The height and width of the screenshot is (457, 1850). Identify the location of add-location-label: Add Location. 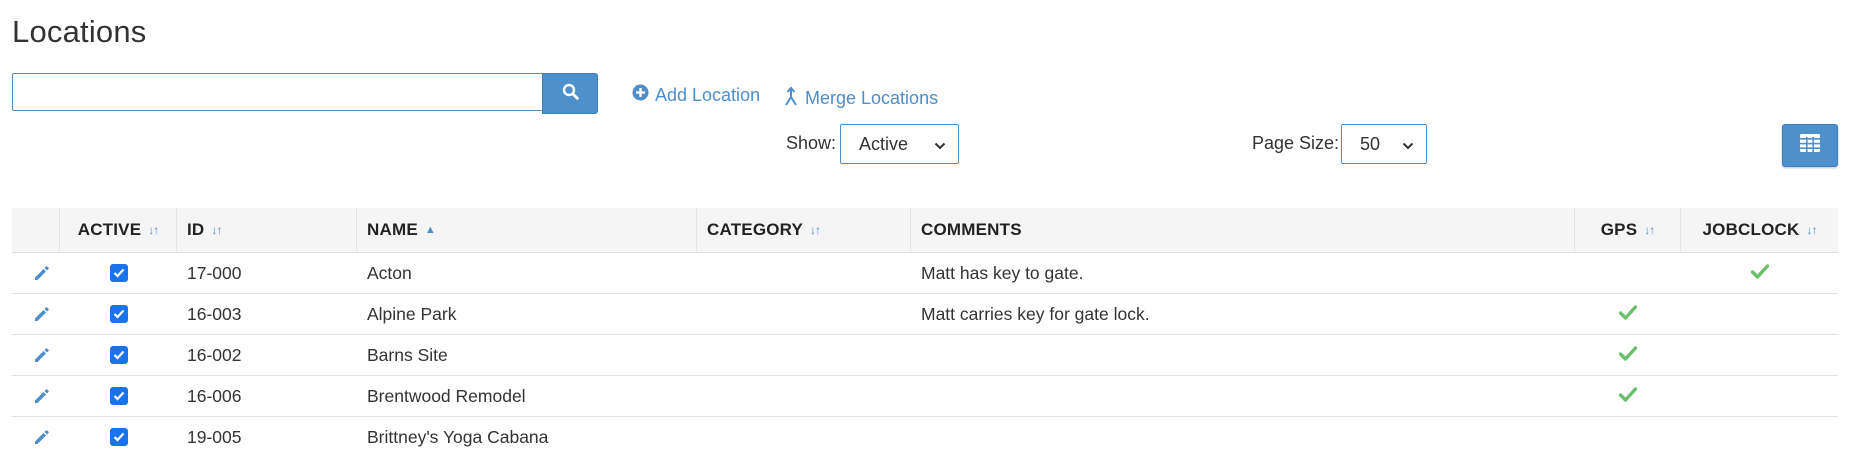
(708, 94).